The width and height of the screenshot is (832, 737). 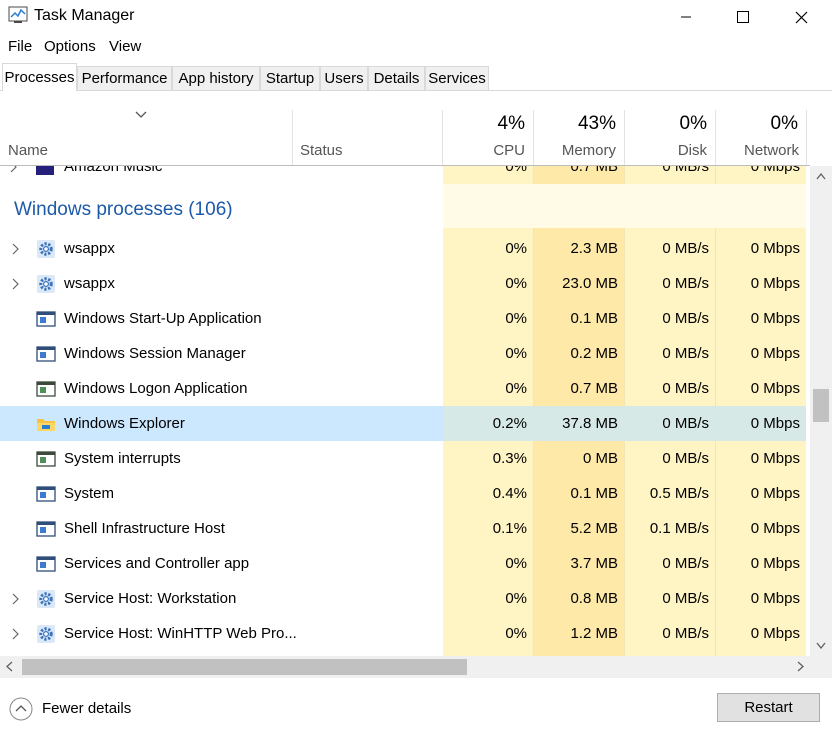 I want to click on task-manager-app-icon, so click(x=18, y=14).